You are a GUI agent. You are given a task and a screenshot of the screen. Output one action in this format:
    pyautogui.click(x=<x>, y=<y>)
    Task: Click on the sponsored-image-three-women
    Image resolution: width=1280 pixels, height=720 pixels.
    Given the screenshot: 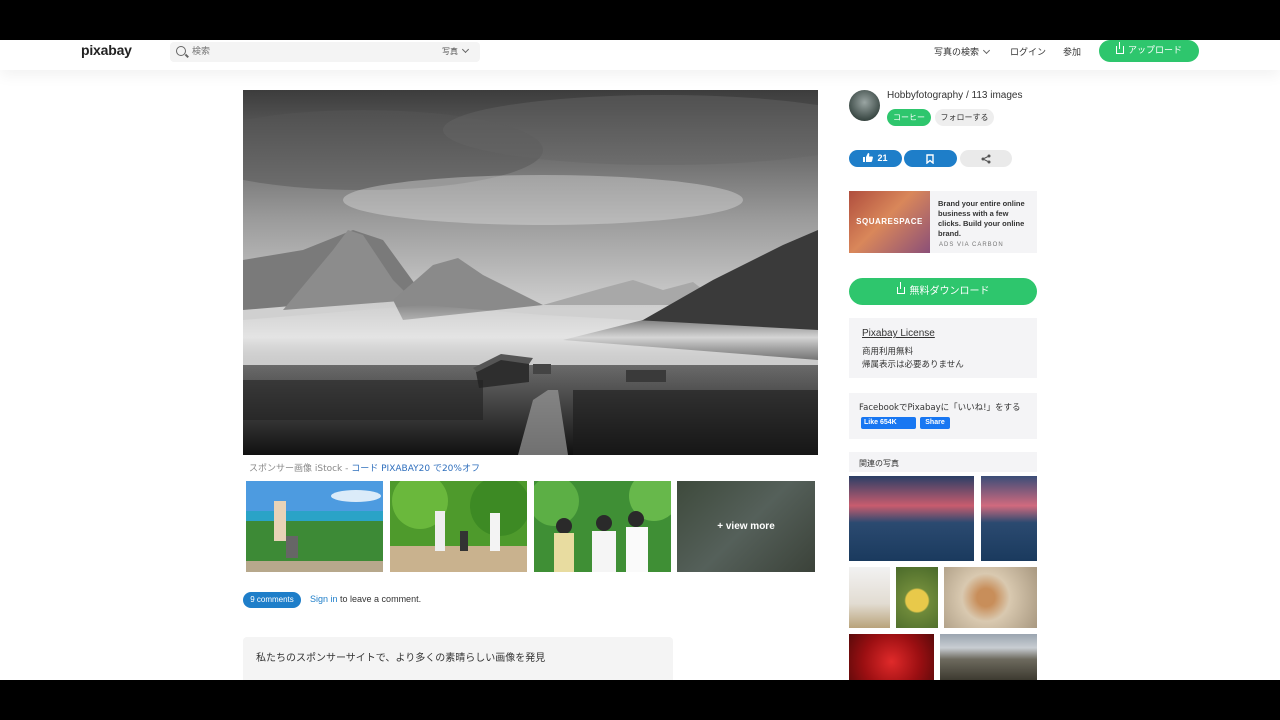 What is the action you would take?
    pyautogui.click(x=602, y=526)
    